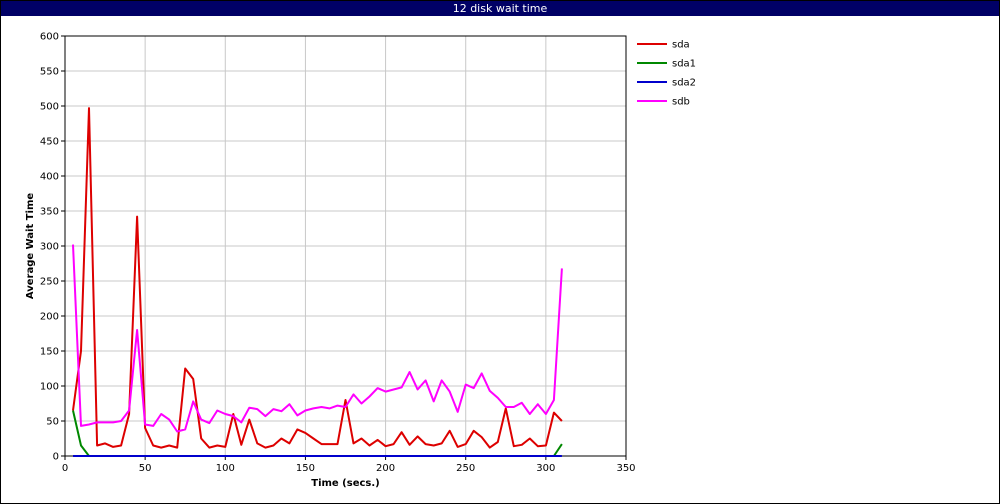 This screenshot has width=1000, height=504. What do you see at coordinates (49, 282) in the screenshot?
I see `y-tick-label: 250` at bounding box center [49, 282].